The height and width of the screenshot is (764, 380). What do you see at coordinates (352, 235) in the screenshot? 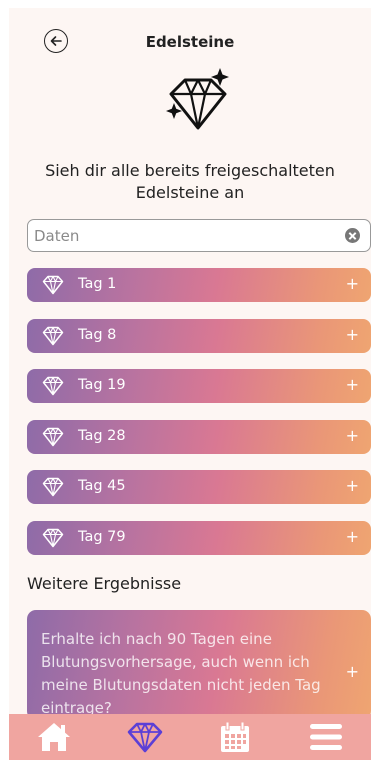
I see `clear-search-button` at bounding box center [352, 235].